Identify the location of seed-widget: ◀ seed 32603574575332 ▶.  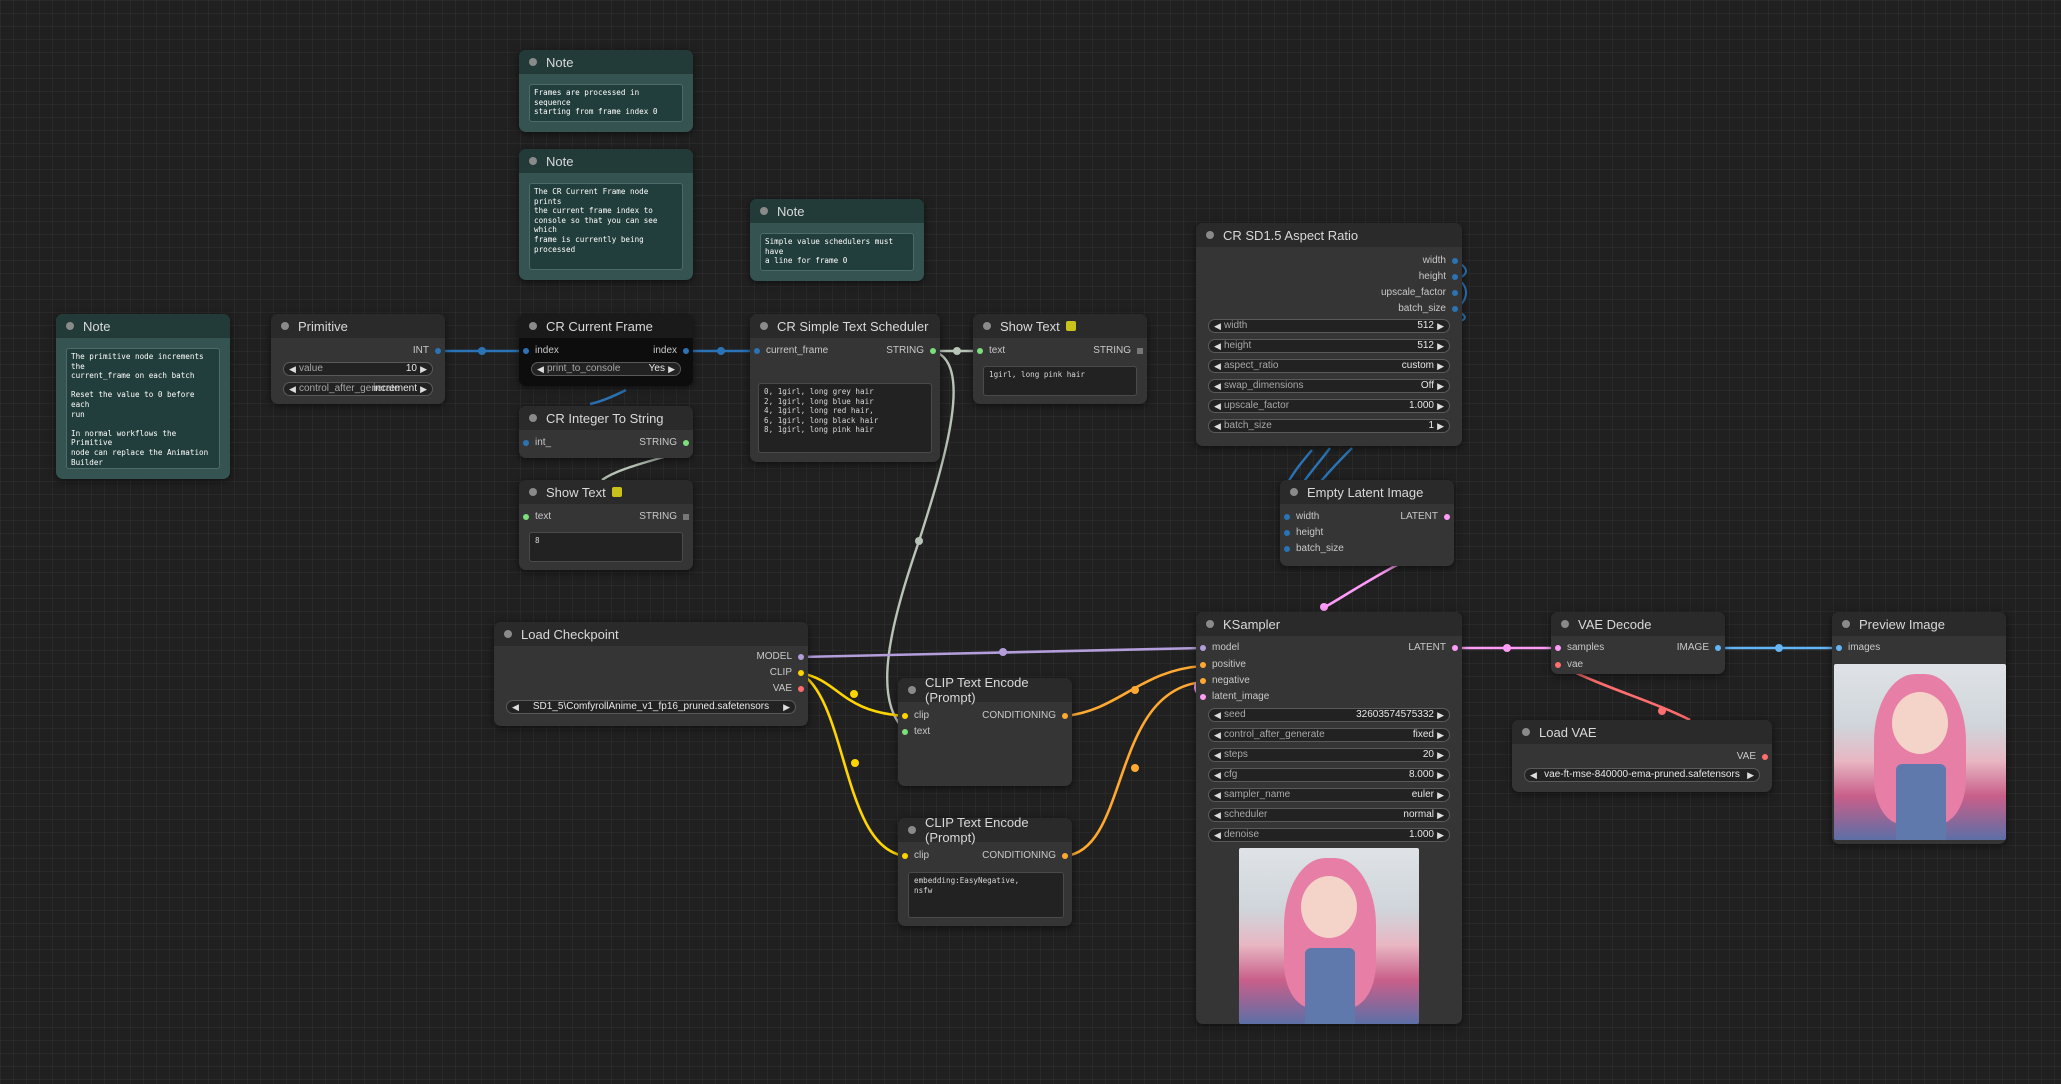
(1329, 715).